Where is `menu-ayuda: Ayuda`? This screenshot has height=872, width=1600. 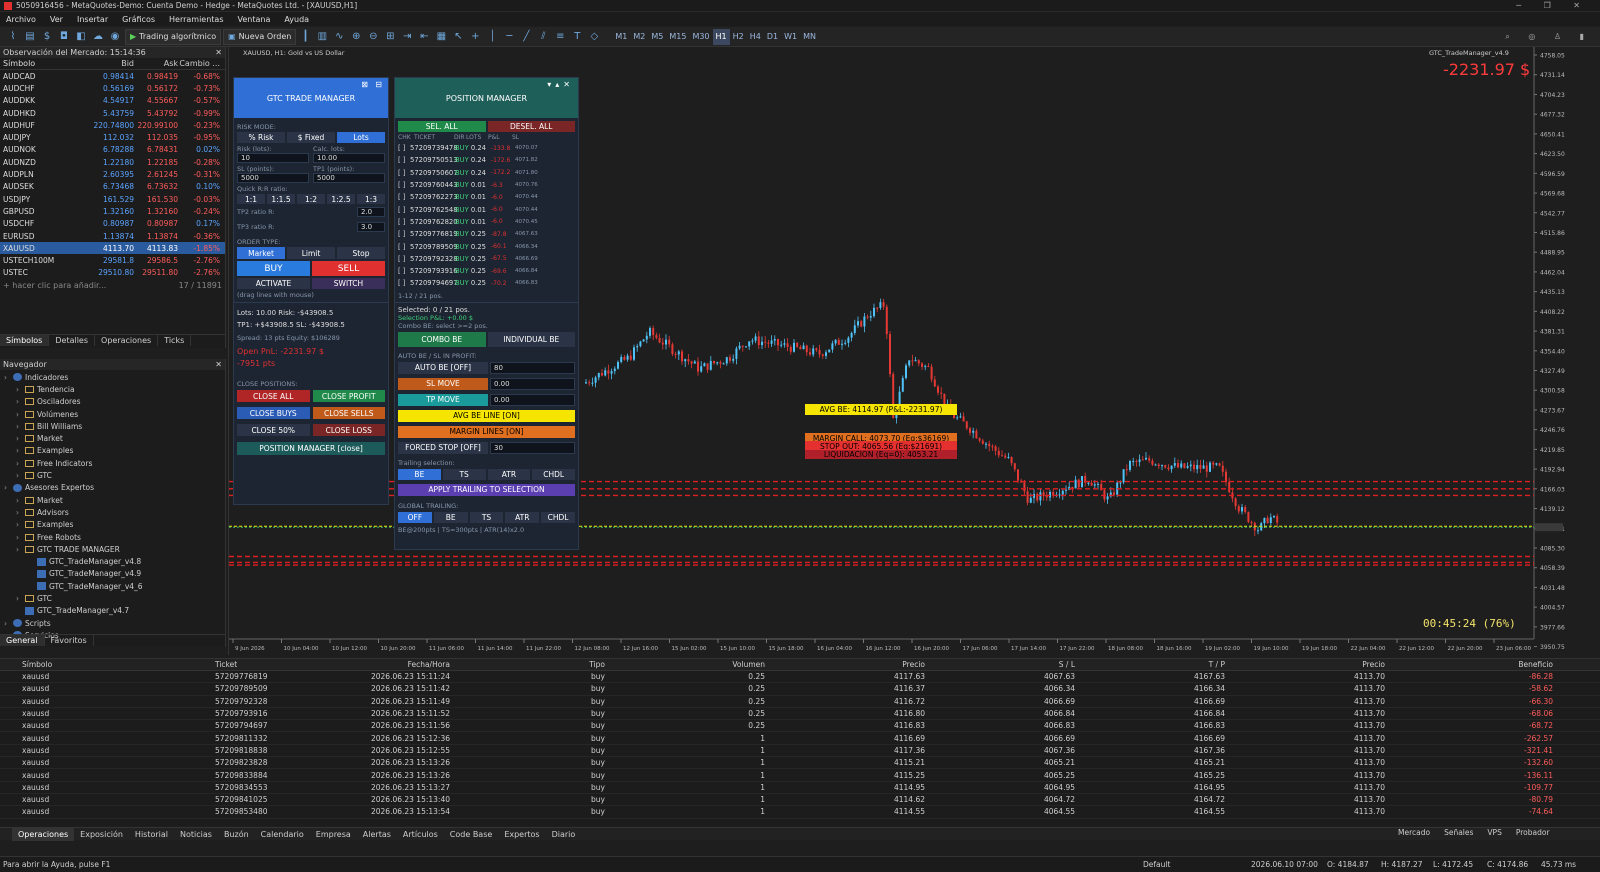 menu-ayuda: Ayuda is located at coordinates (296, 19).